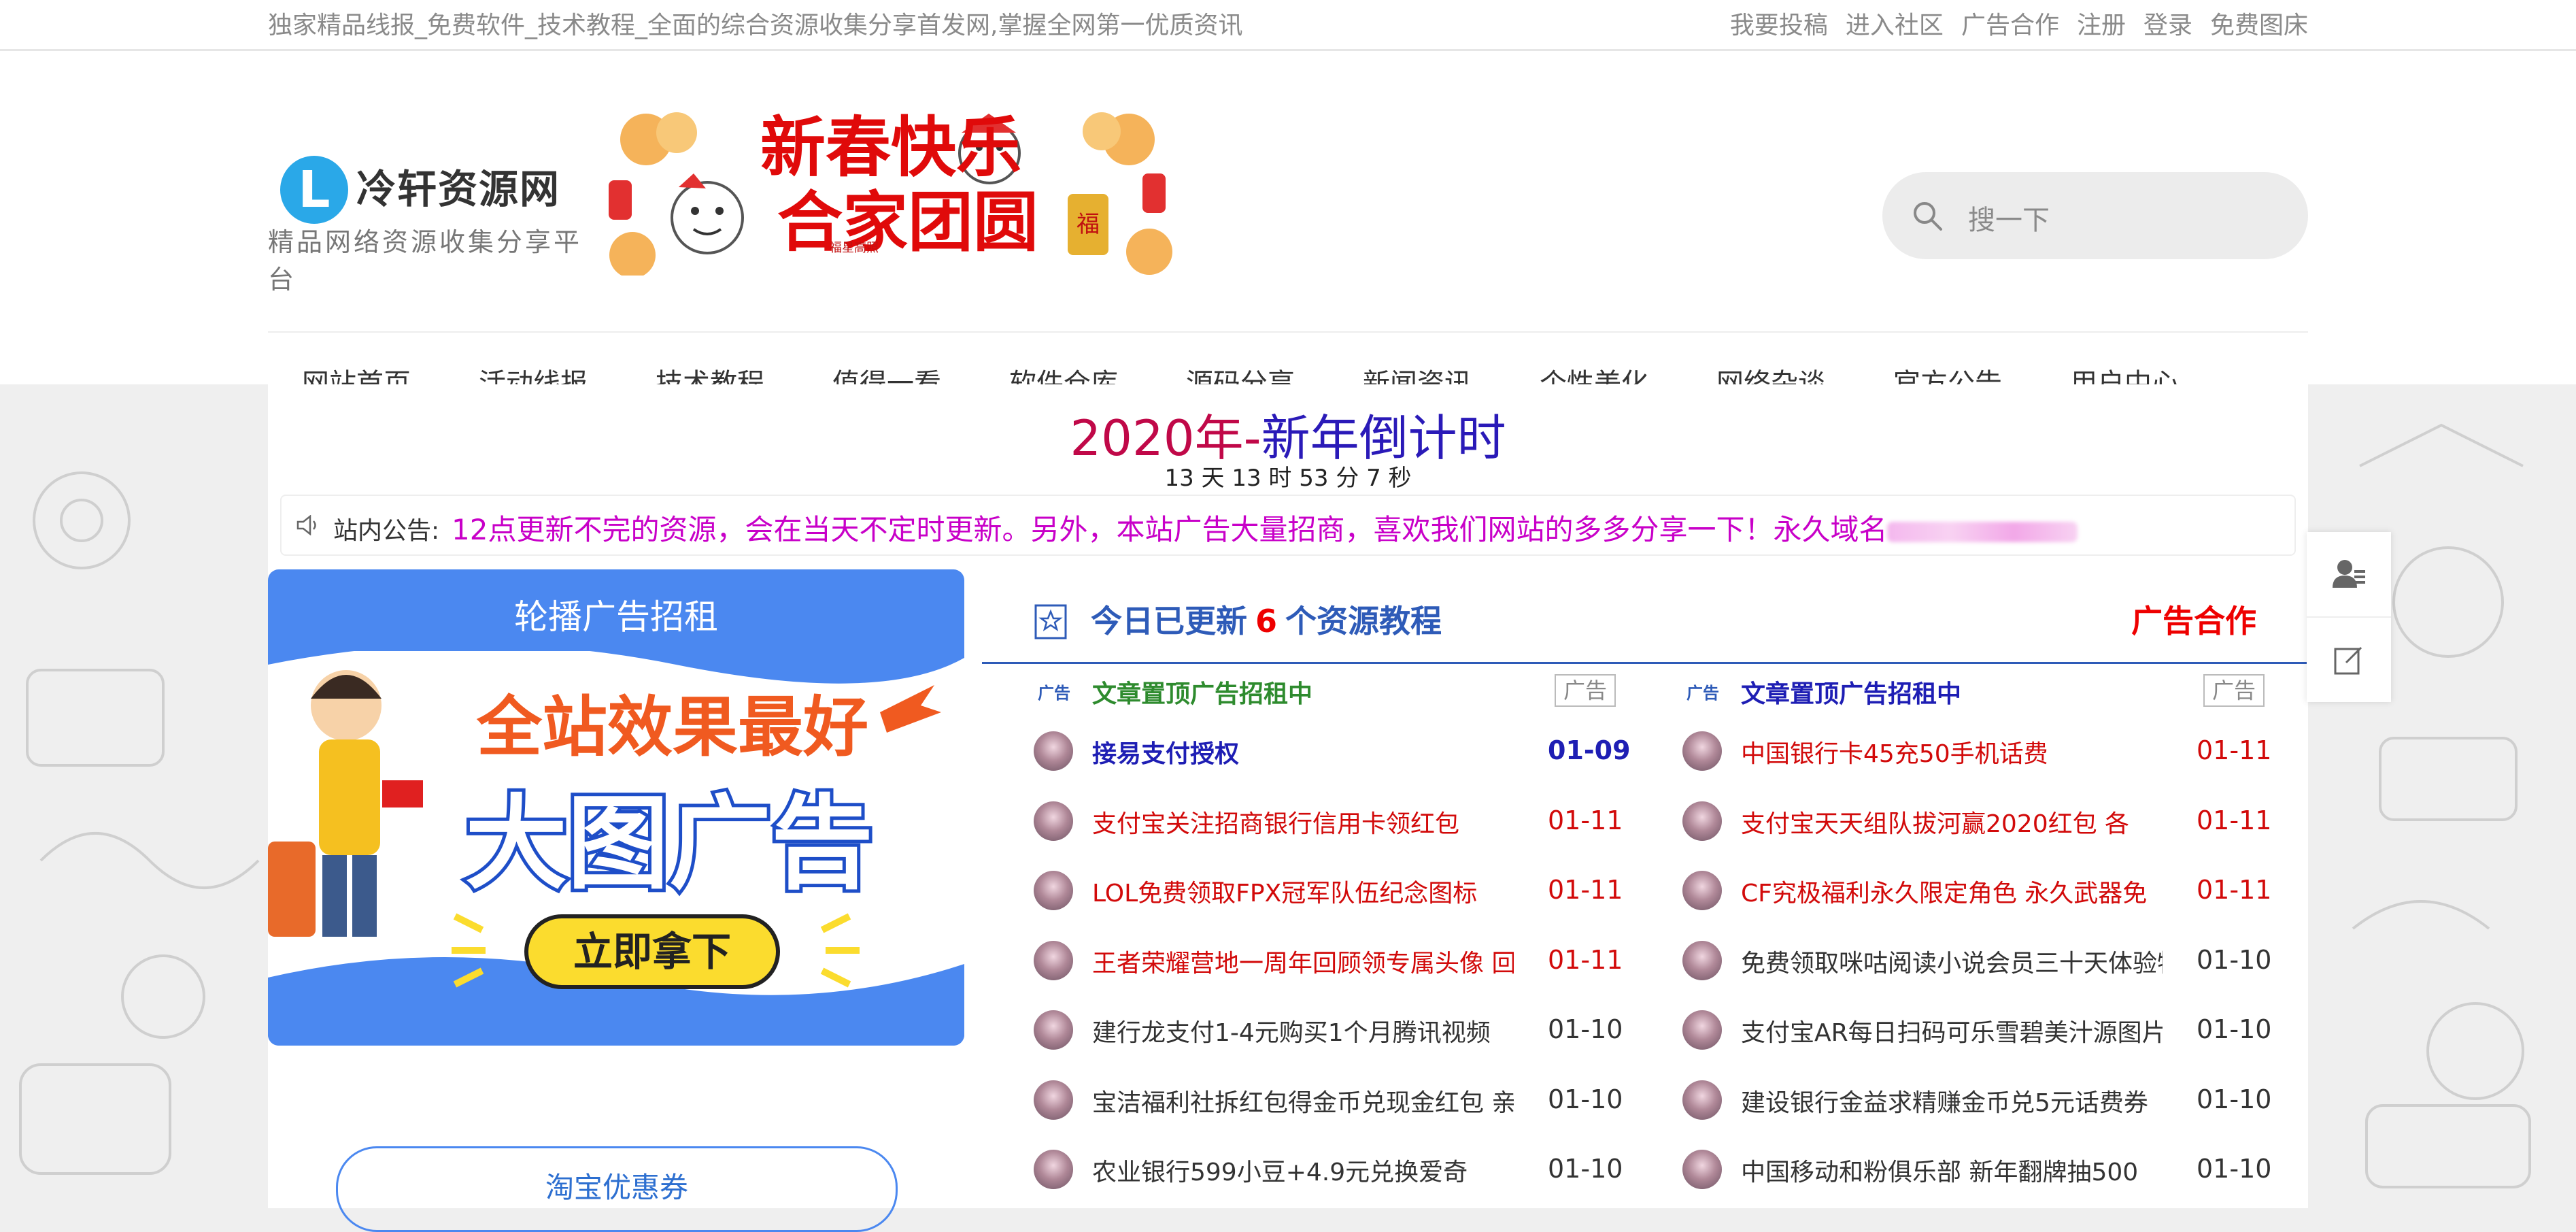  I want to click on banner-text-2: 合家团圆, so click(907, 223).